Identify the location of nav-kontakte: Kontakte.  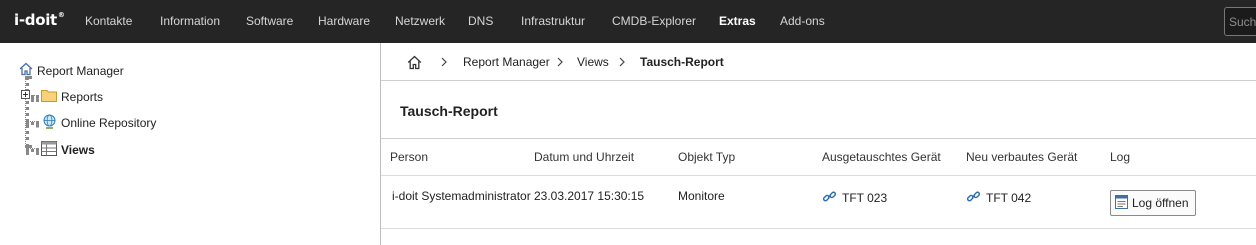
(108, 21).